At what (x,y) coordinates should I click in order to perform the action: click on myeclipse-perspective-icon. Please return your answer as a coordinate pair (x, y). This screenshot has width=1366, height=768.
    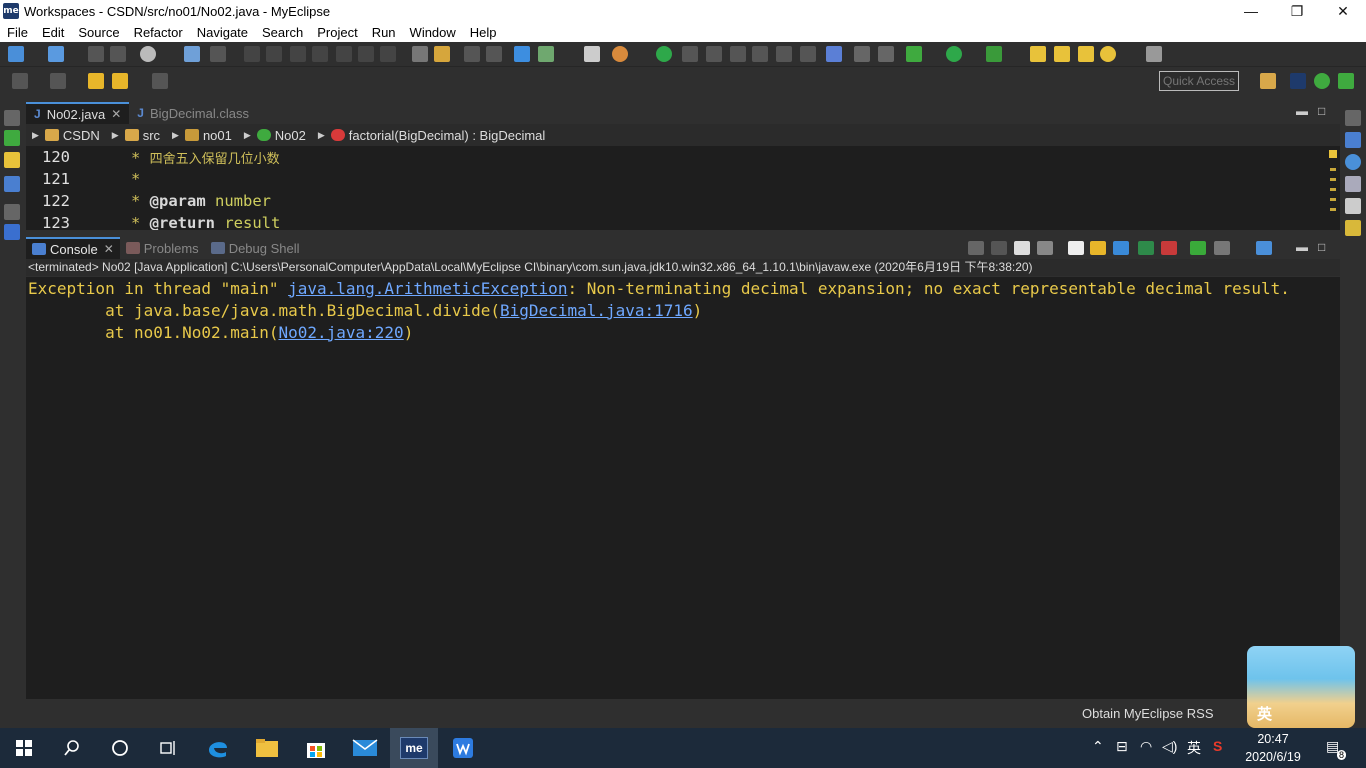
    Looking at the image, I should click on (1298, 81).